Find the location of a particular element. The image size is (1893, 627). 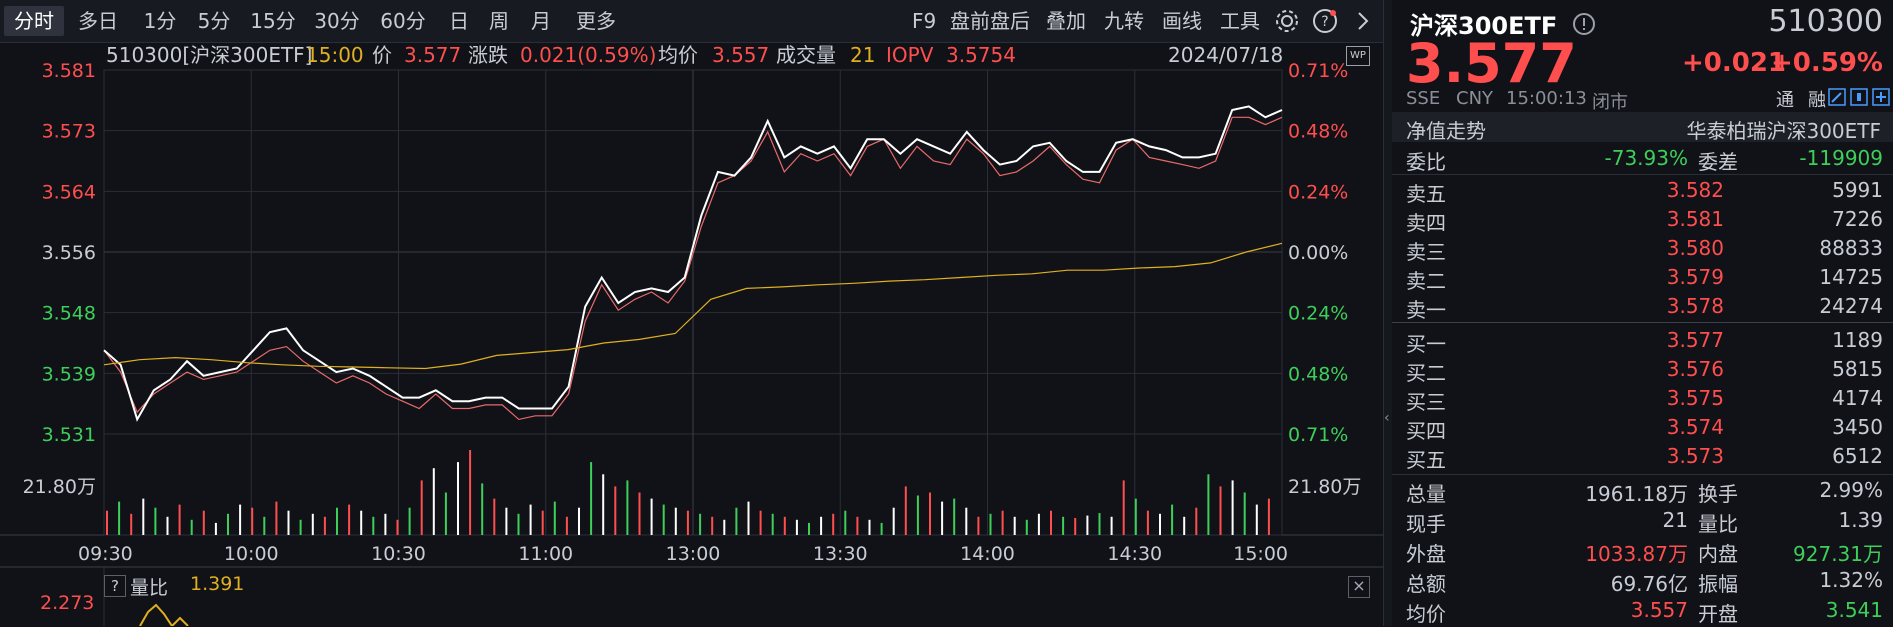

edit-icon is located at coordinates (1837, 97).